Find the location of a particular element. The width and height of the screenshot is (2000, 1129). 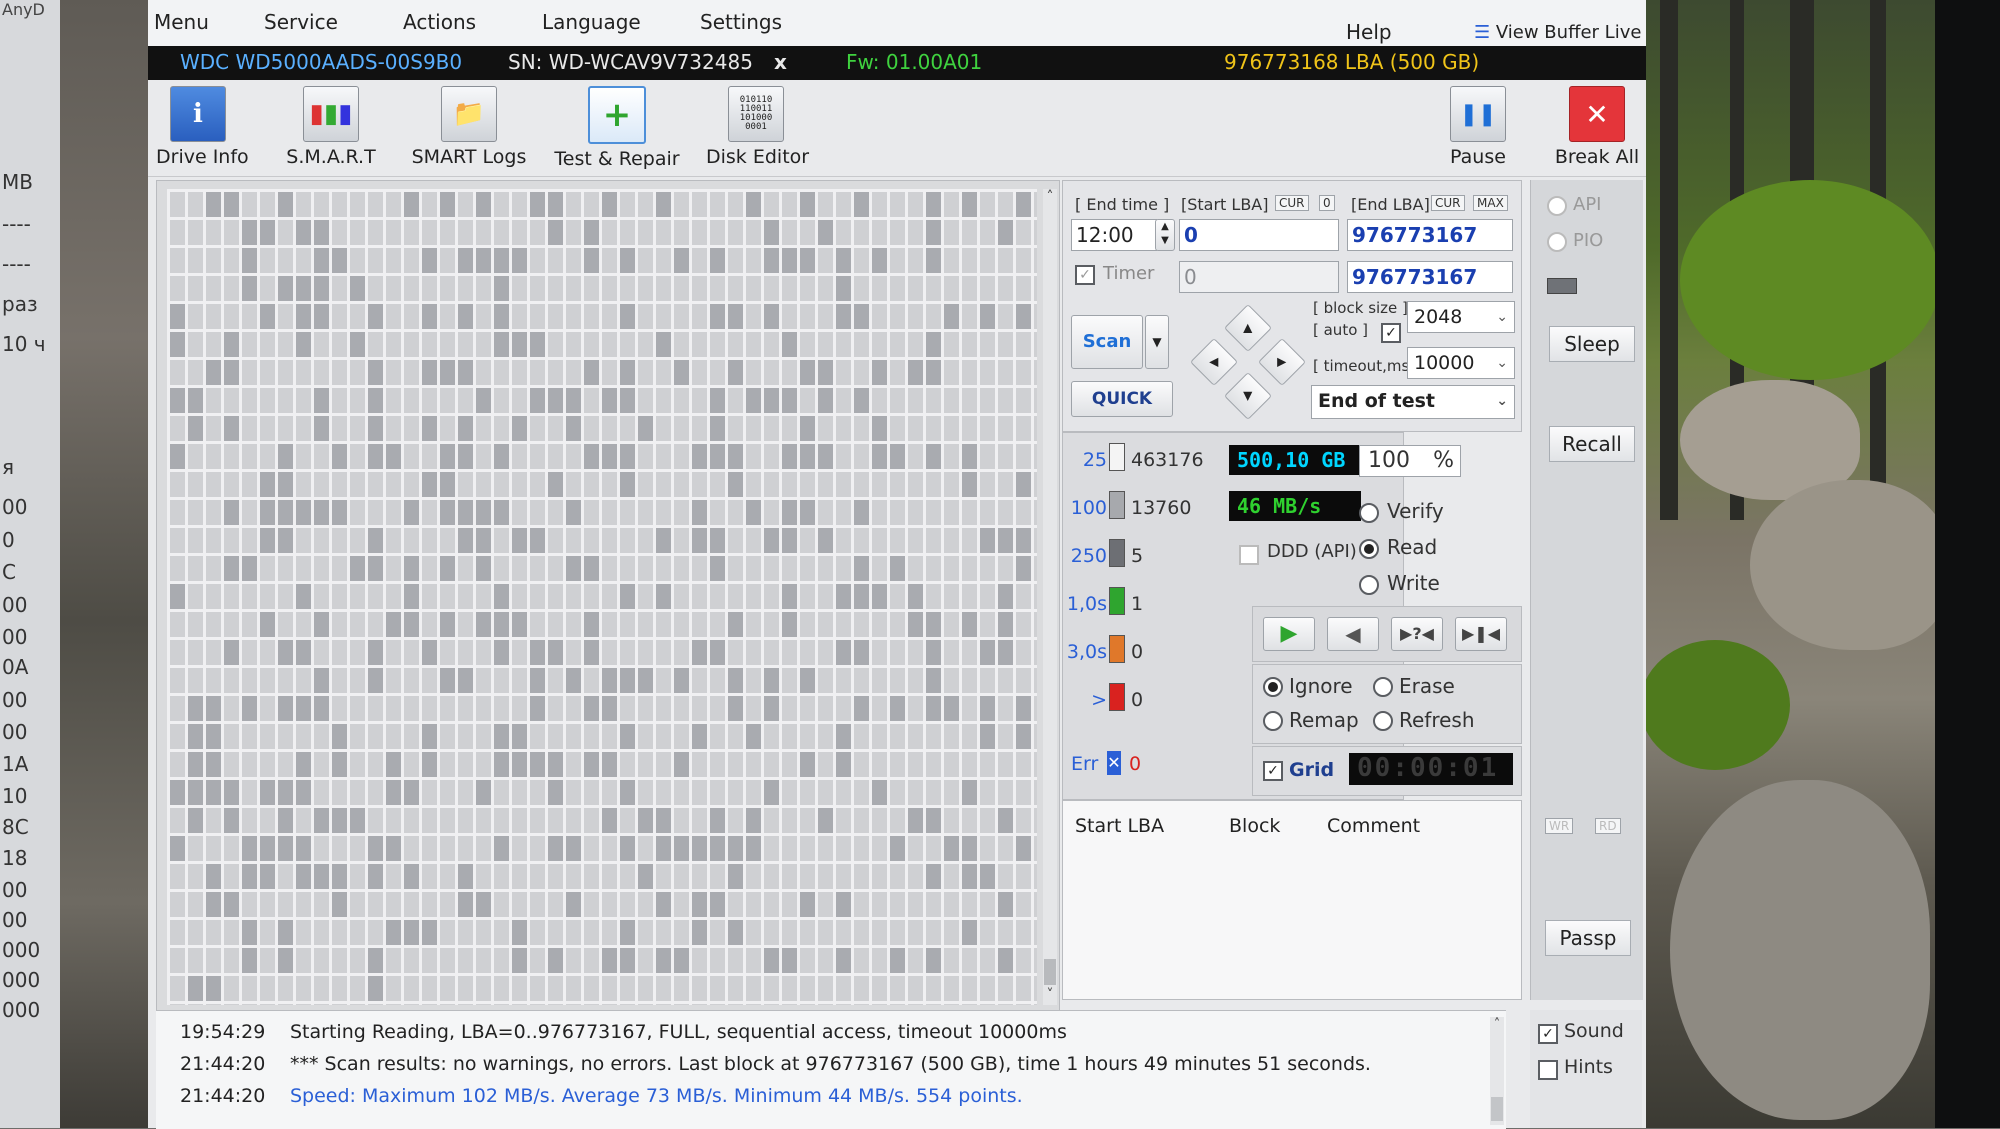

drive-model: WDC WD5000AADS-00S9B0 is located at coordinates (321, 62).